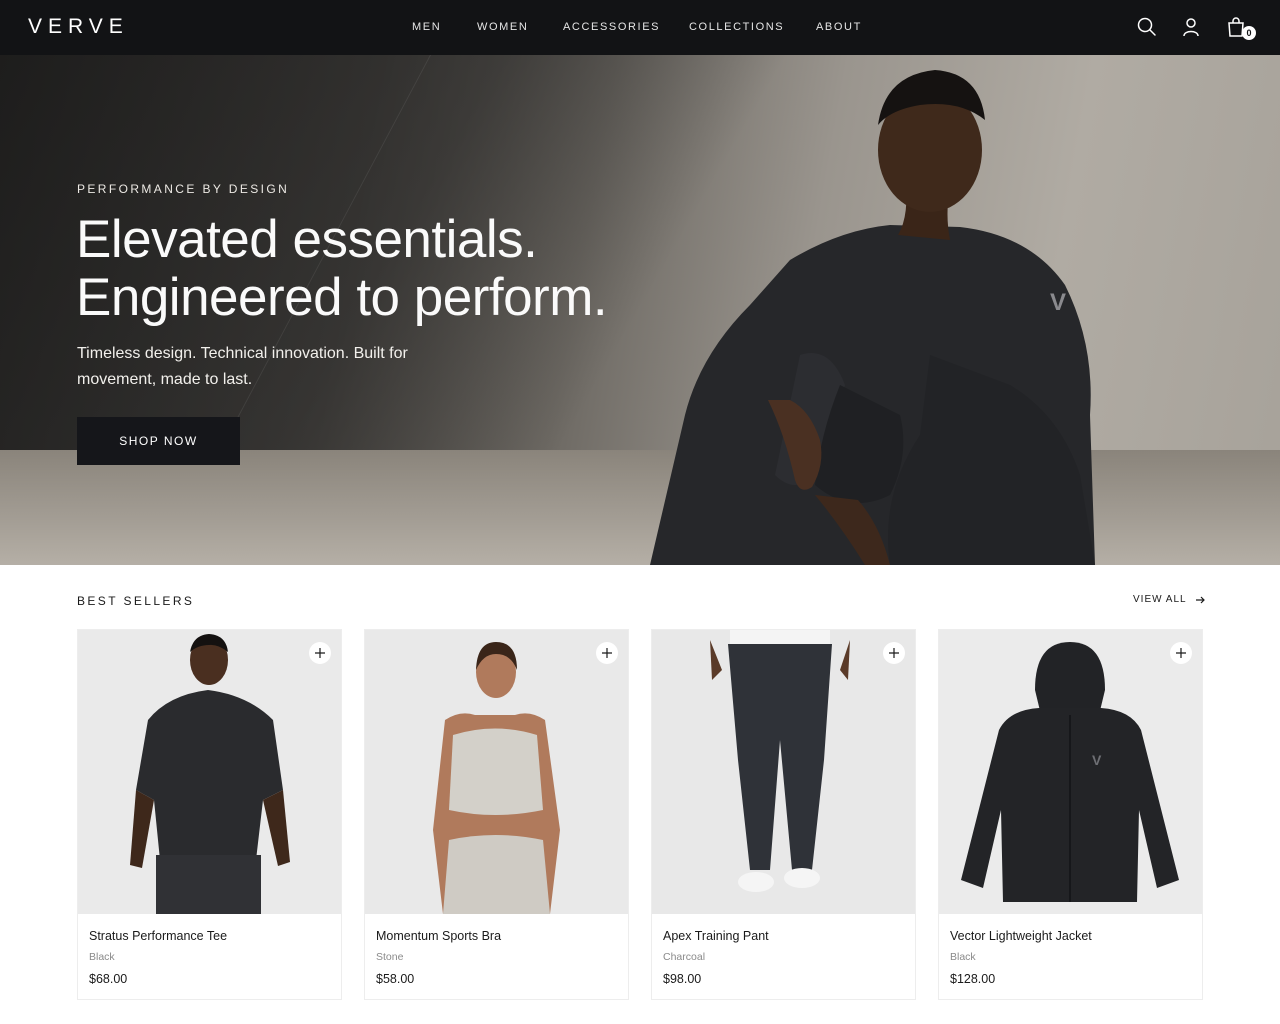 The height and width of the screenshot is (1024, 1280). I want to click on nav-item-accessories: ACCESSORIES, so click(611, 27).